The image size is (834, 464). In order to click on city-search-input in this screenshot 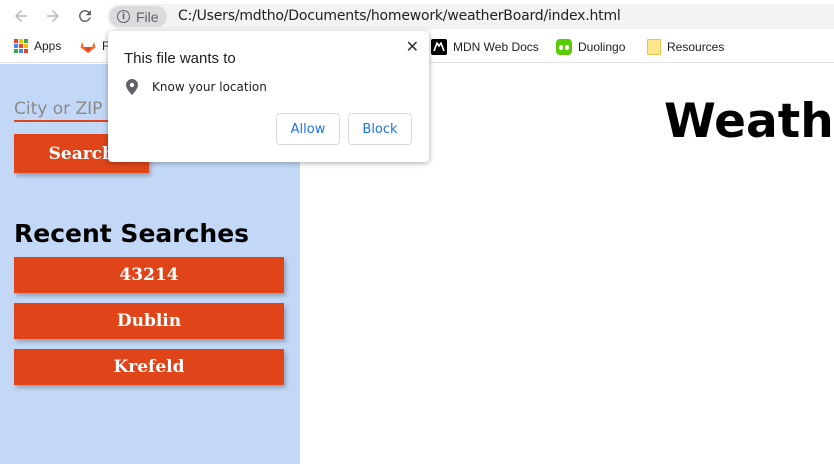, I will do `click(61, 110)`.